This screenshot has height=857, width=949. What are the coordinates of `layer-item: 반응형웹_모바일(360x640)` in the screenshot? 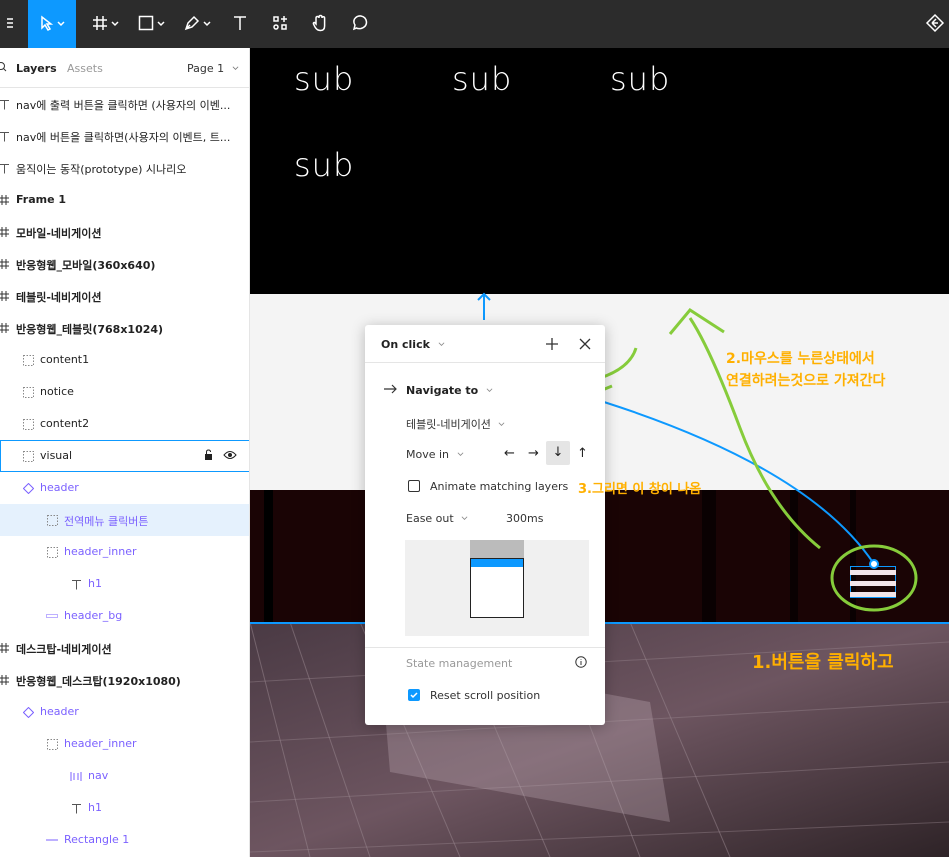 It's located at (124, 264).